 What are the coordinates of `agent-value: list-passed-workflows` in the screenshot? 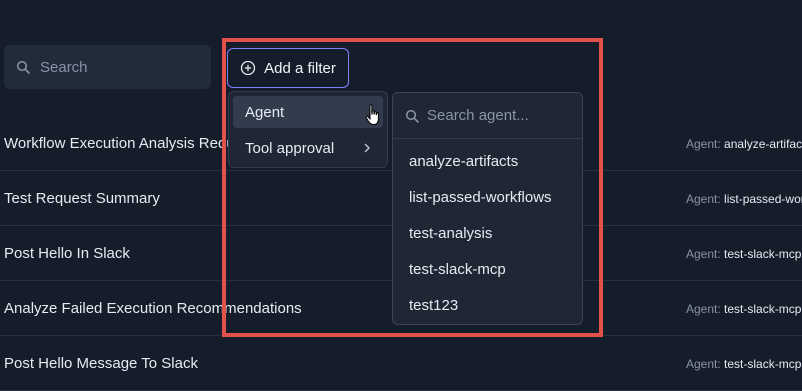 It's located at (763, 199).